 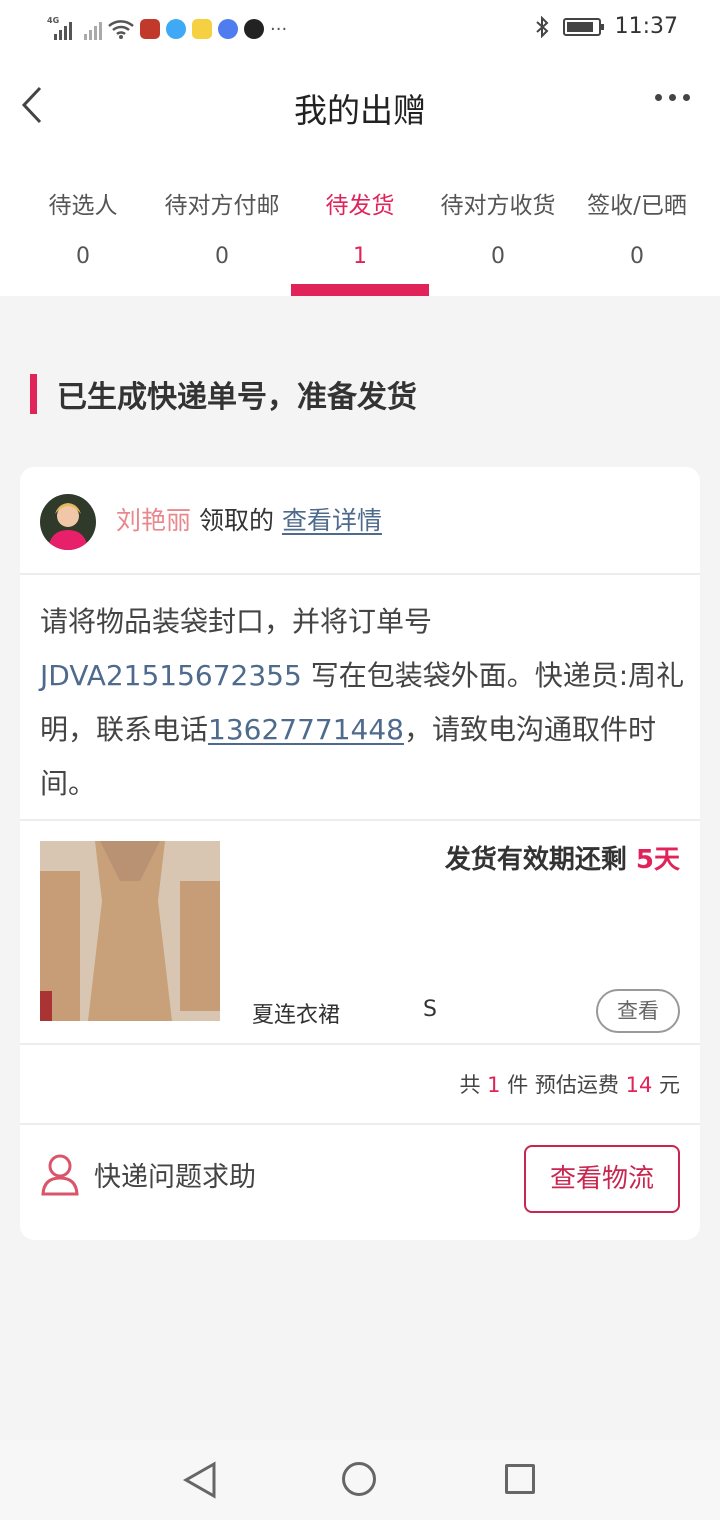 What do you see at coordinates (202, 29) in the screenshot?
I see `player-app-icon` at bounding box center [202, 29].